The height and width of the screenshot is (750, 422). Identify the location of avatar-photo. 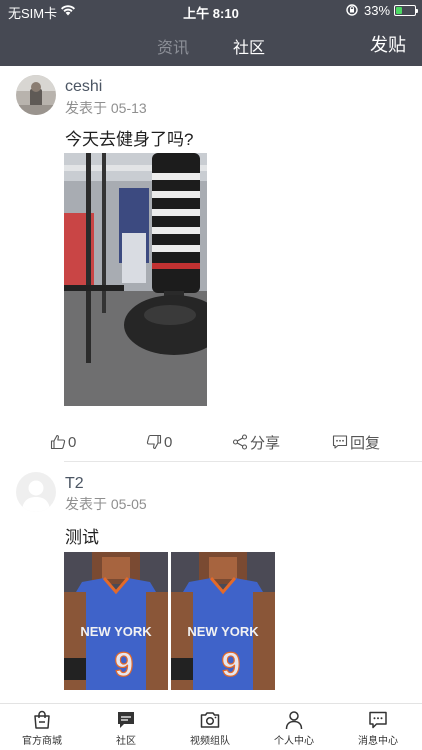
(36, 95).